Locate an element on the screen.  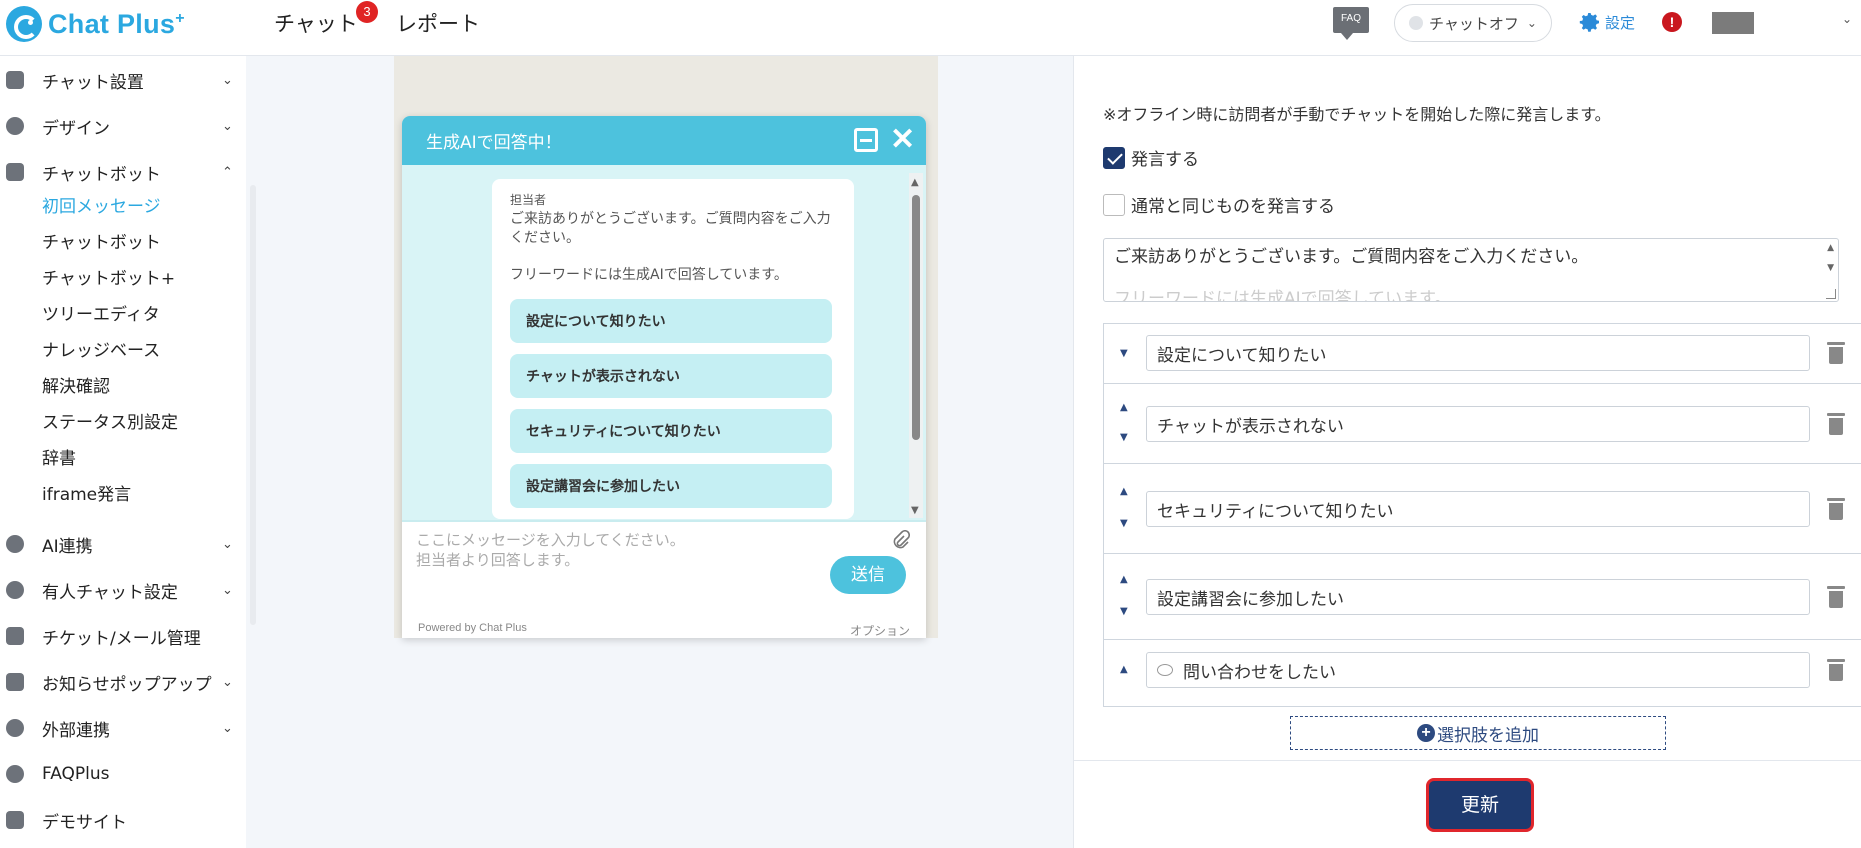
sidebar-item-label: AI連携 is located at coordinates (67, 546).